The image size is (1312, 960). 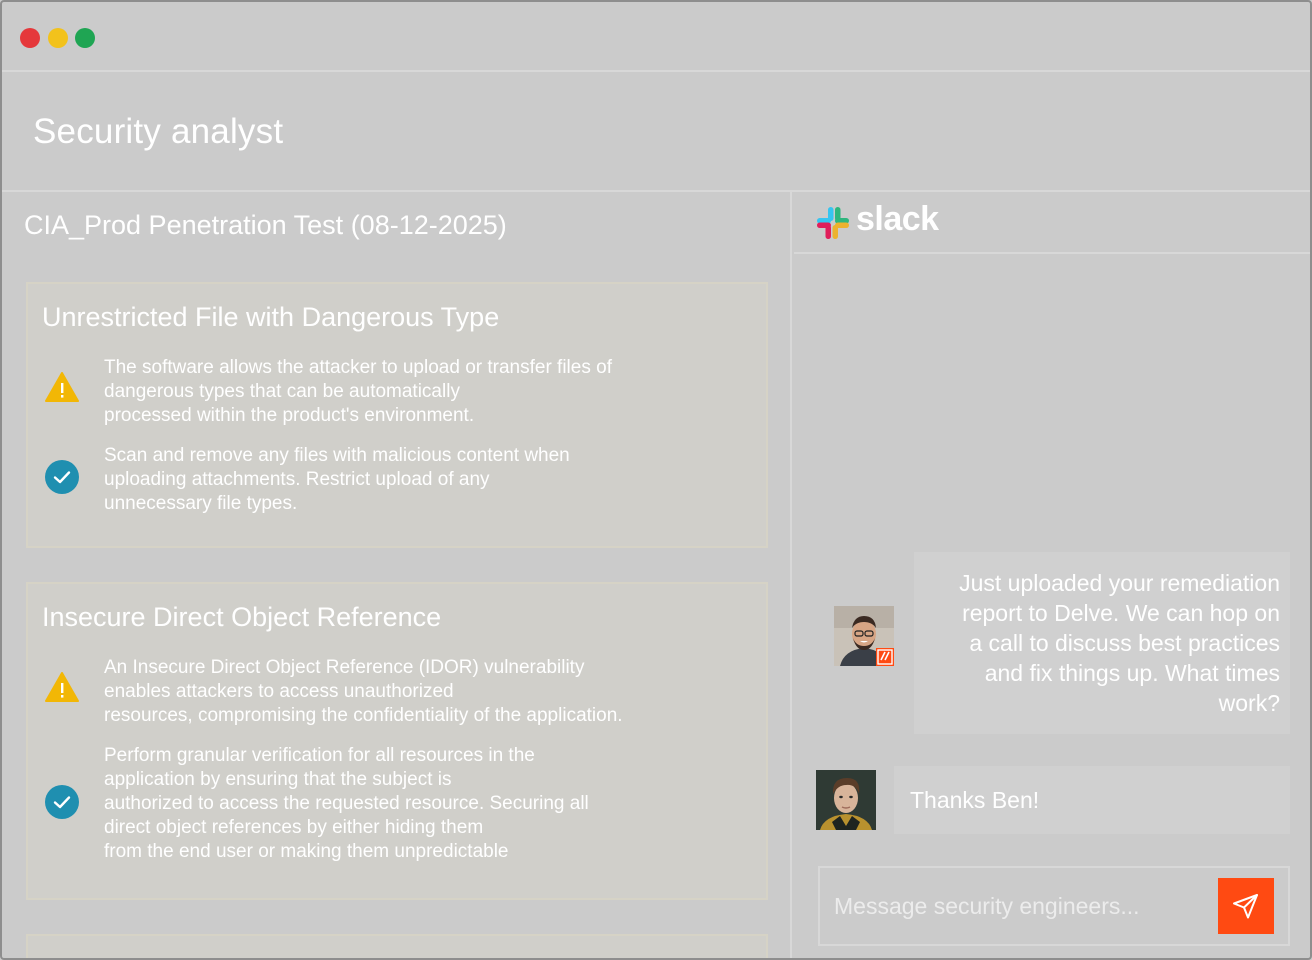 I want to click on close-window-button, so click(x=30, y=38).